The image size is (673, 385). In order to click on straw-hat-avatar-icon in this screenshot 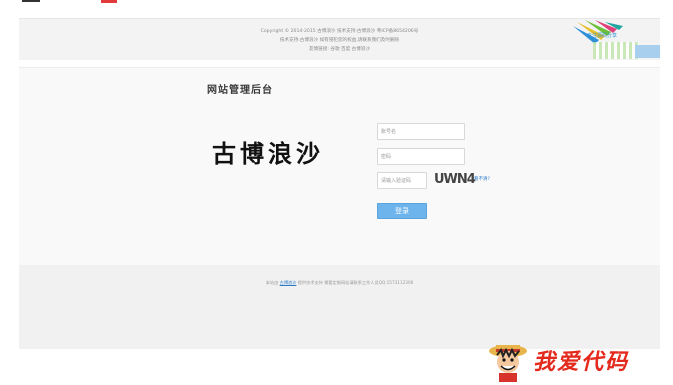, I will do `click(508, 363)`.